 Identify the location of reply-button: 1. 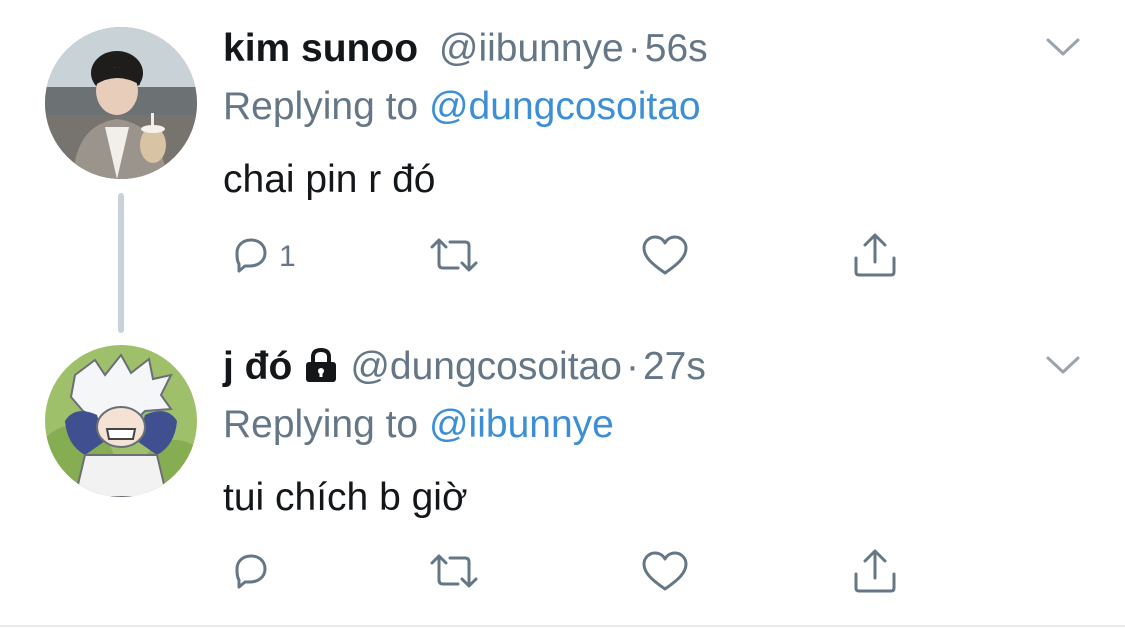
(262, 257).